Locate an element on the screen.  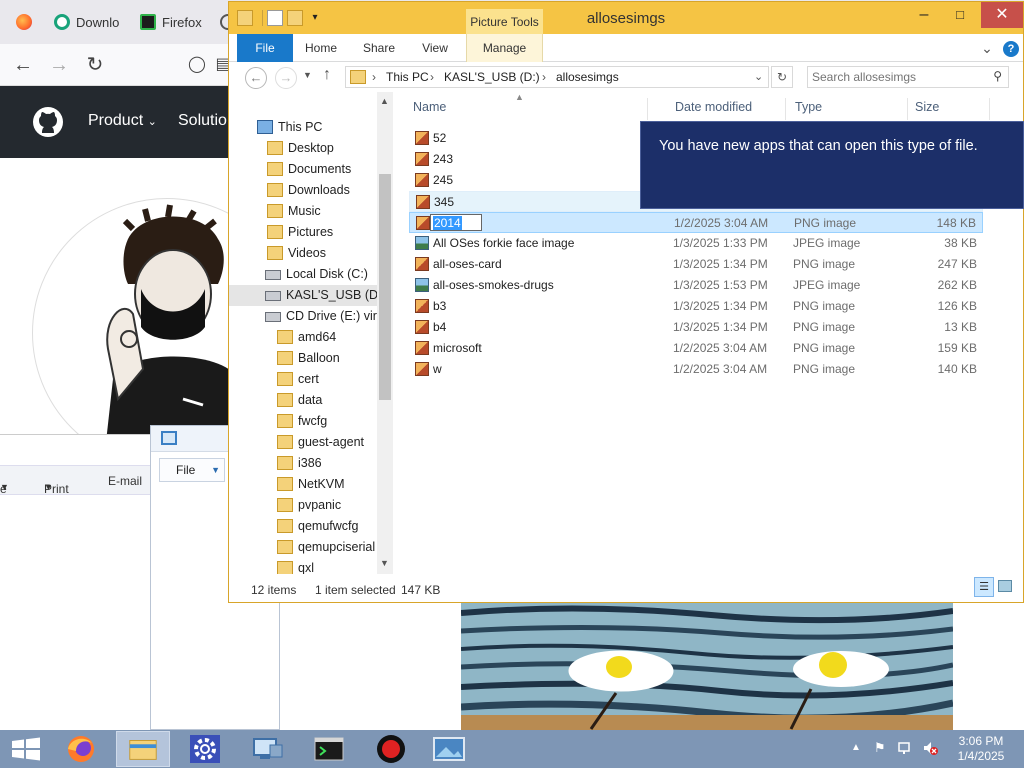
minimize-icon: – is located at coordinates (924, 15).